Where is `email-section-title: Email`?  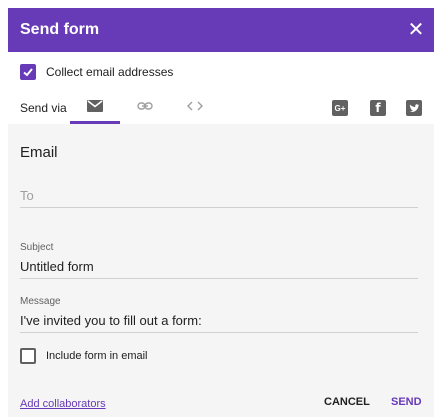
email-section-title: Email is located at coordinates (39, 152).